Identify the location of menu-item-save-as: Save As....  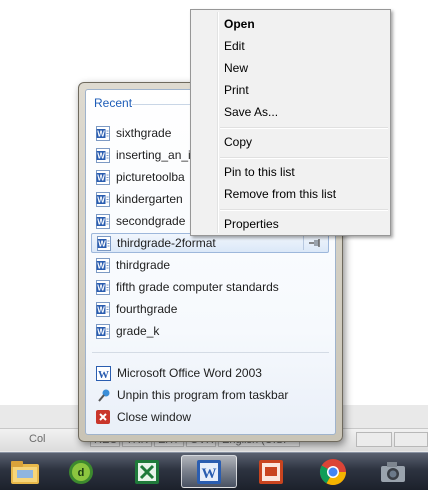
(251, 112).